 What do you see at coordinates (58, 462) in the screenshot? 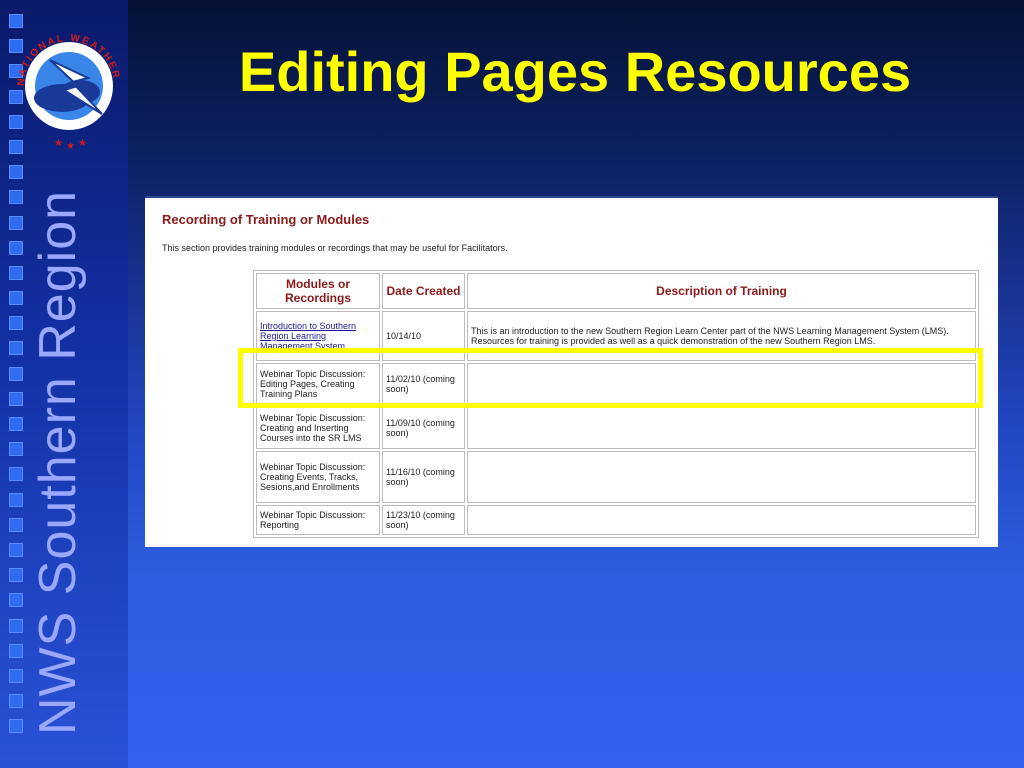
I see `sidebar-region-text: NWS Southern Region` at bounding box center [58, 462].